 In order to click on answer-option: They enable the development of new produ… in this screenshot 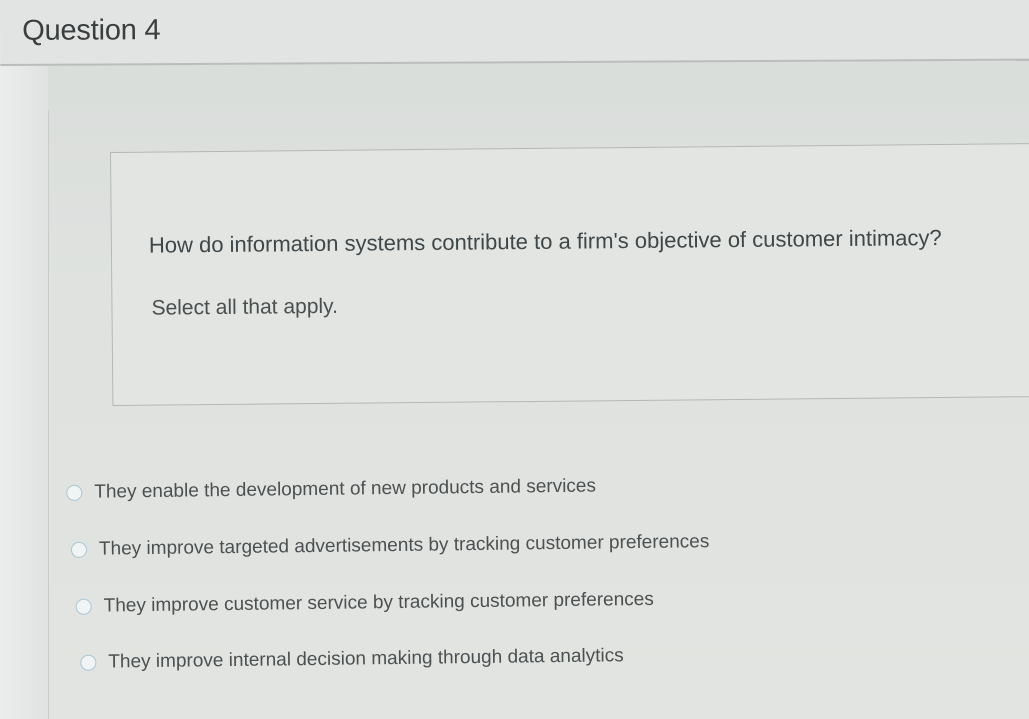, I will do `click(331, 490)`.